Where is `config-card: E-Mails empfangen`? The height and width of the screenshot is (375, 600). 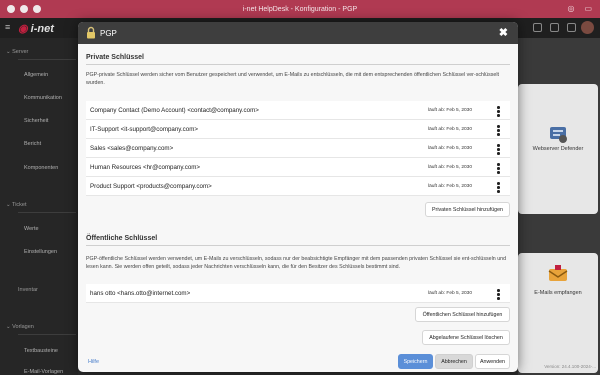
config-card: E-Mails empfangen is located at coordinates (558, 313).